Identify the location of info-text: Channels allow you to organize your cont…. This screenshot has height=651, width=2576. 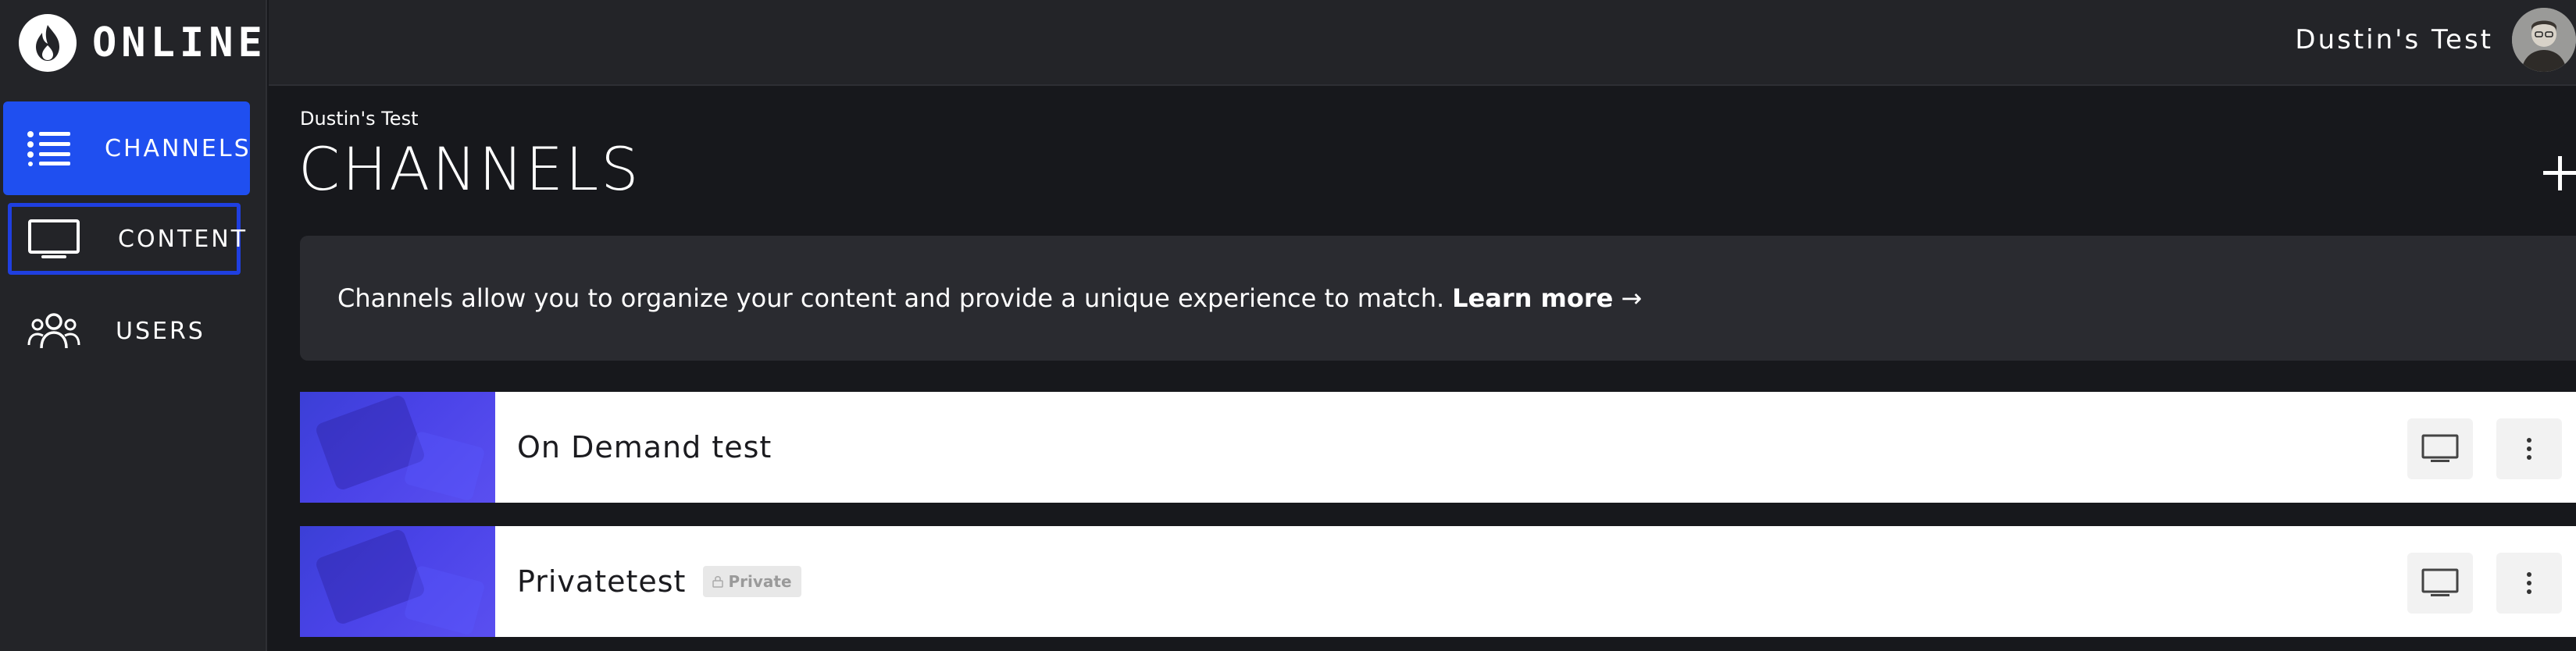
(891, 298).